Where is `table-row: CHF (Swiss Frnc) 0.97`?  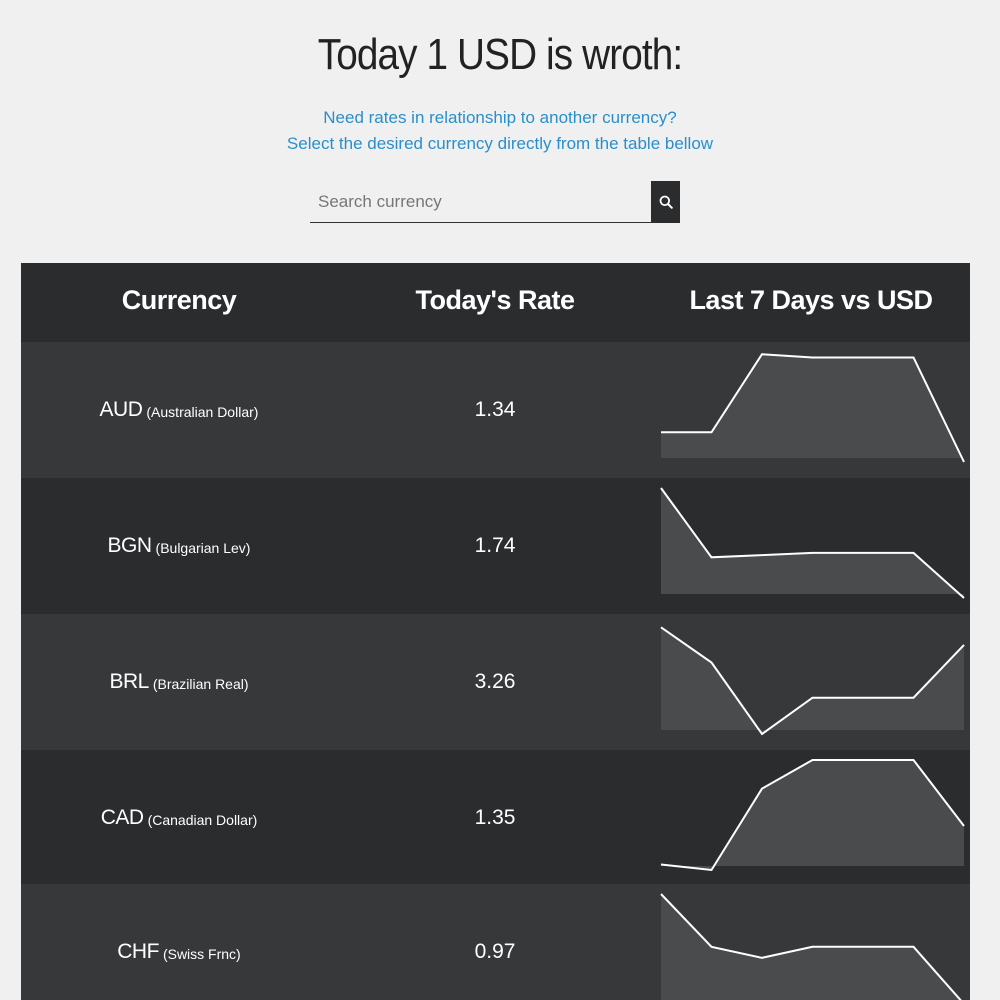 table-row: CHF (Swiss Frnc) 0.97 is located at coordinates (495, 942).